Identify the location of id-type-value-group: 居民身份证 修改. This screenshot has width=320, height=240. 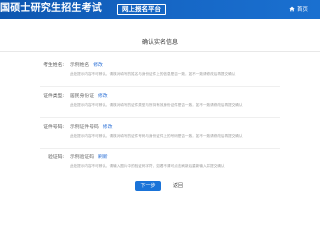
(89, 96).